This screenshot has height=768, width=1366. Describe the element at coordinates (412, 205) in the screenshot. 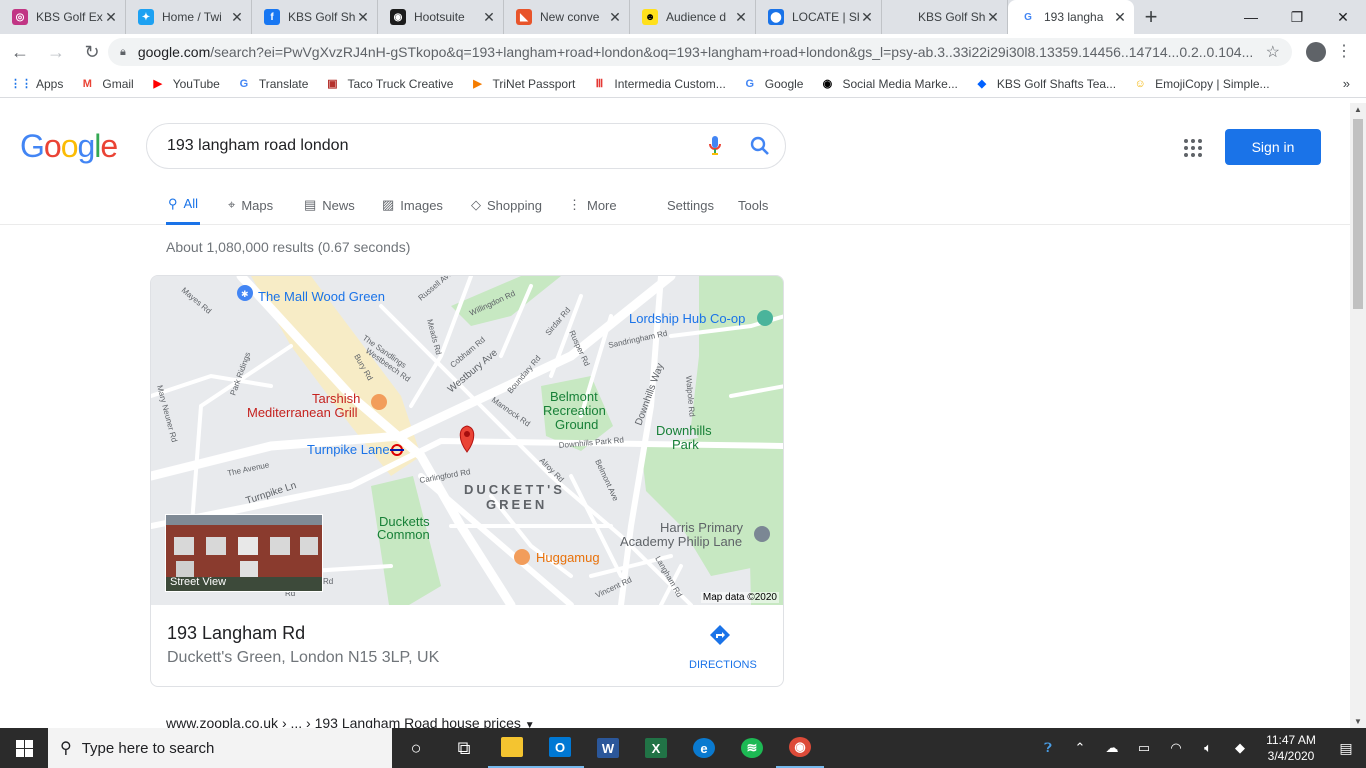

I see `tab-images: ▨ Images` at that location.